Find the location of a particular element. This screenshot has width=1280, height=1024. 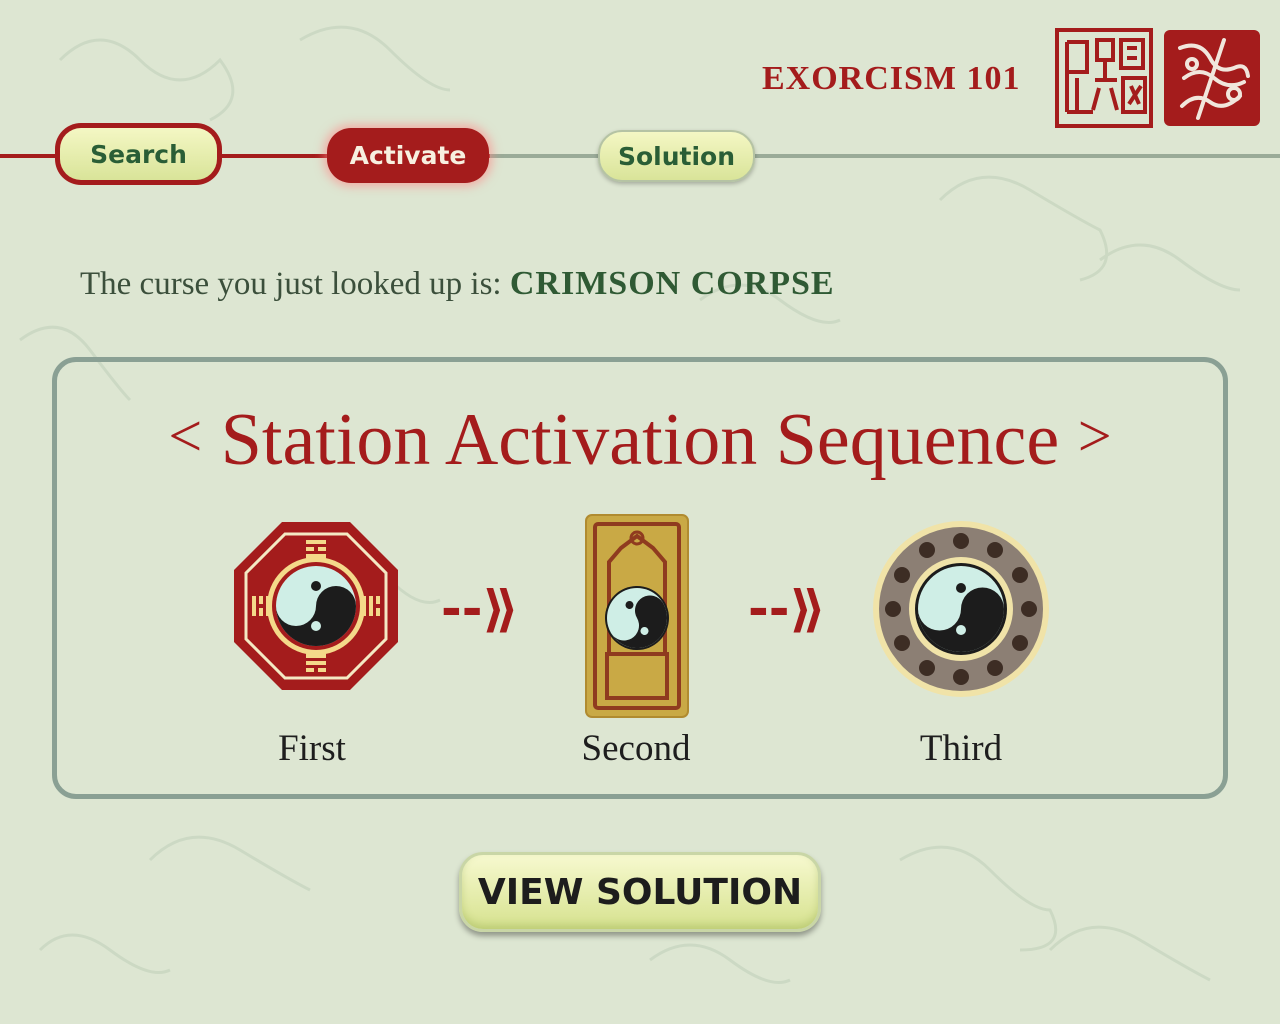

sequence-title: Station Activation Sequence is located at coordinates (640, 440).